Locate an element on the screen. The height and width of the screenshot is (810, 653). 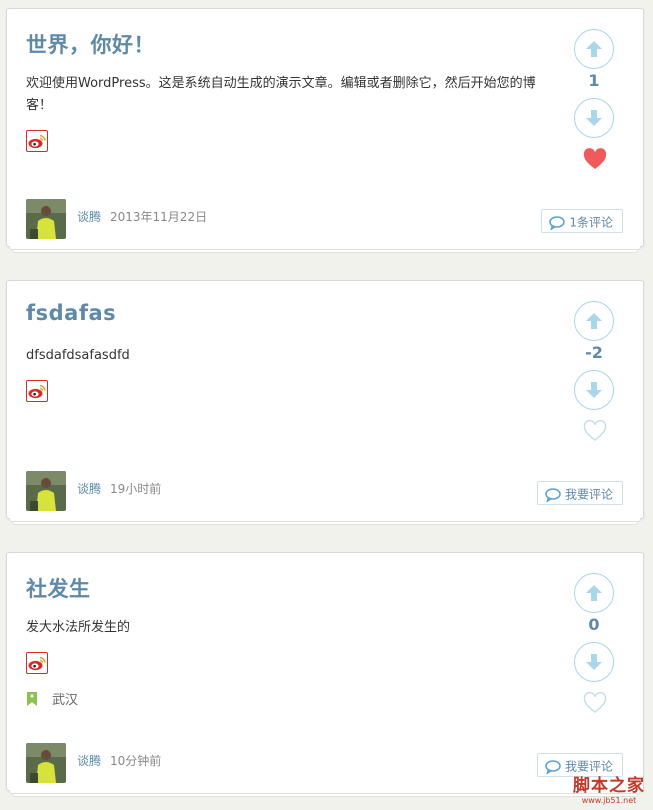
post-title: 社发生 is located at coordinates (58, 588).